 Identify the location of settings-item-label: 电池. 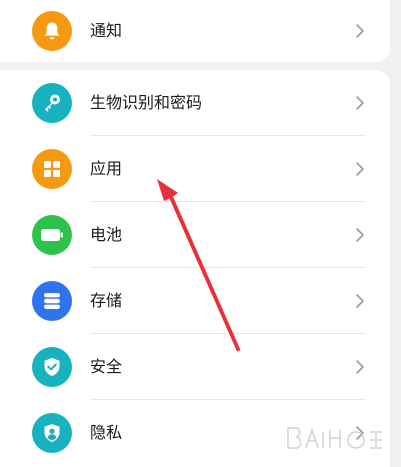
(106, 234).